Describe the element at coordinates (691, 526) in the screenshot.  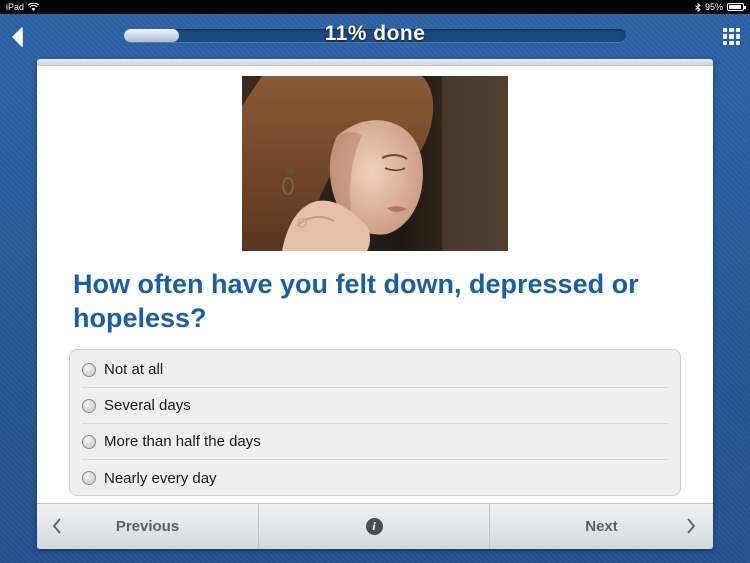
I see `chevron-right-icon` at that location.